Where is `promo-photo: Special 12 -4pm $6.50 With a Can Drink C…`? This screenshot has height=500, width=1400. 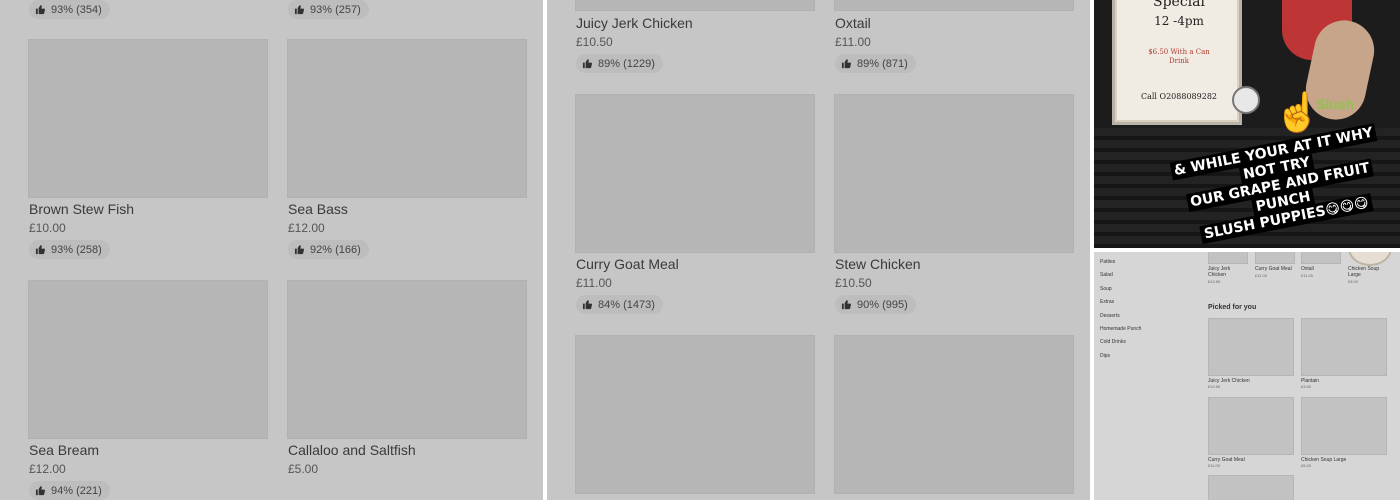 promo-photo: Special 12 -4pm $6.50 With a Can Drink C… is located at coordinates (1247, 124).